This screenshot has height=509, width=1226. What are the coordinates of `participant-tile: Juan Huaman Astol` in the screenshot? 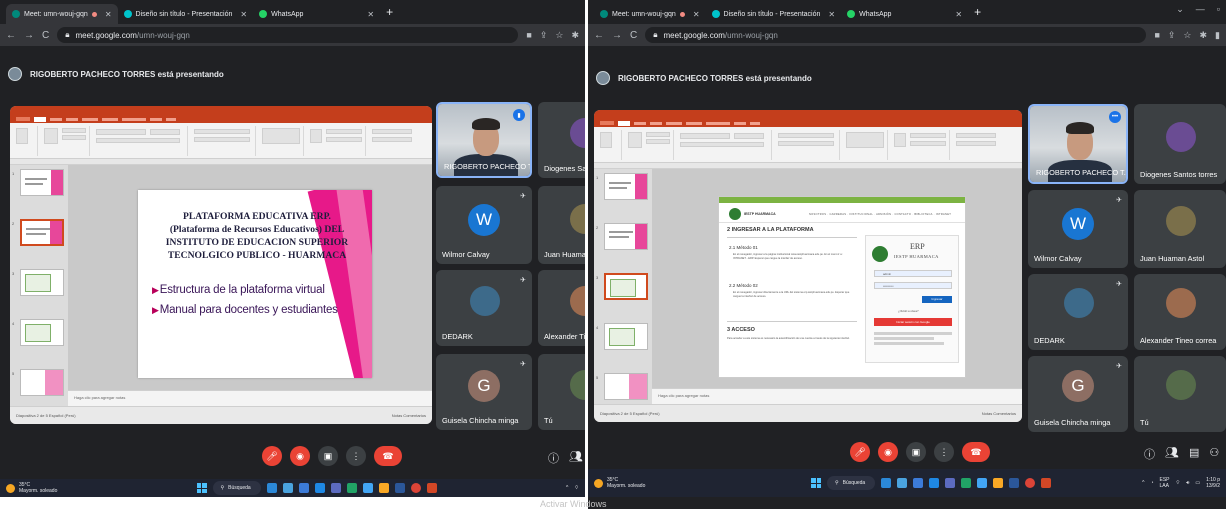 It's located at (1180, 229).